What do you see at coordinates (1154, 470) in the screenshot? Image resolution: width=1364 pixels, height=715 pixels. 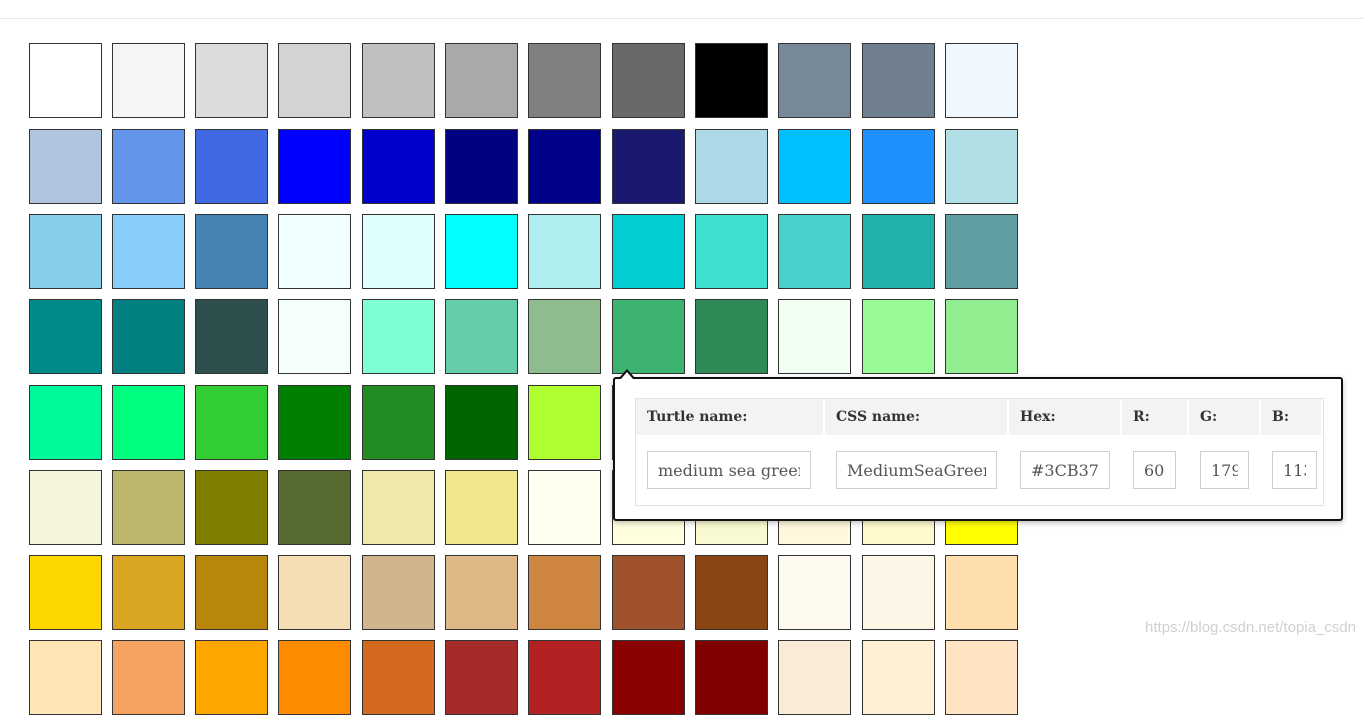 I see `r-field` at bounding box center [1154, 470].